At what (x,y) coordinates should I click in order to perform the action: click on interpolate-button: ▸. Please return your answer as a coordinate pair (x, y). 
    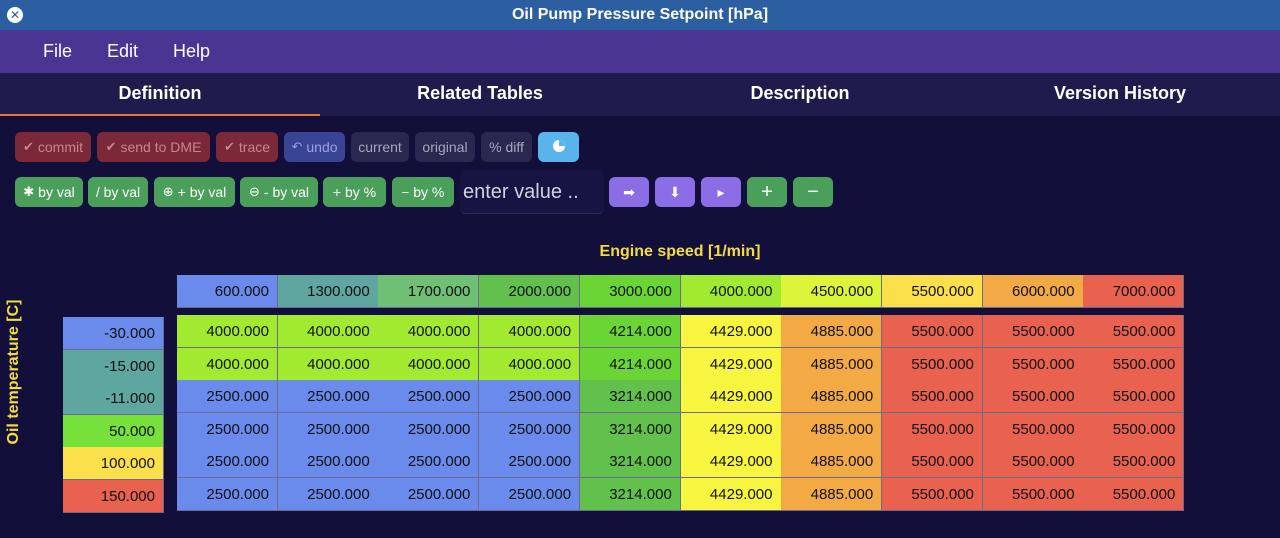
    Looking at the image, I should click on (721, 192).